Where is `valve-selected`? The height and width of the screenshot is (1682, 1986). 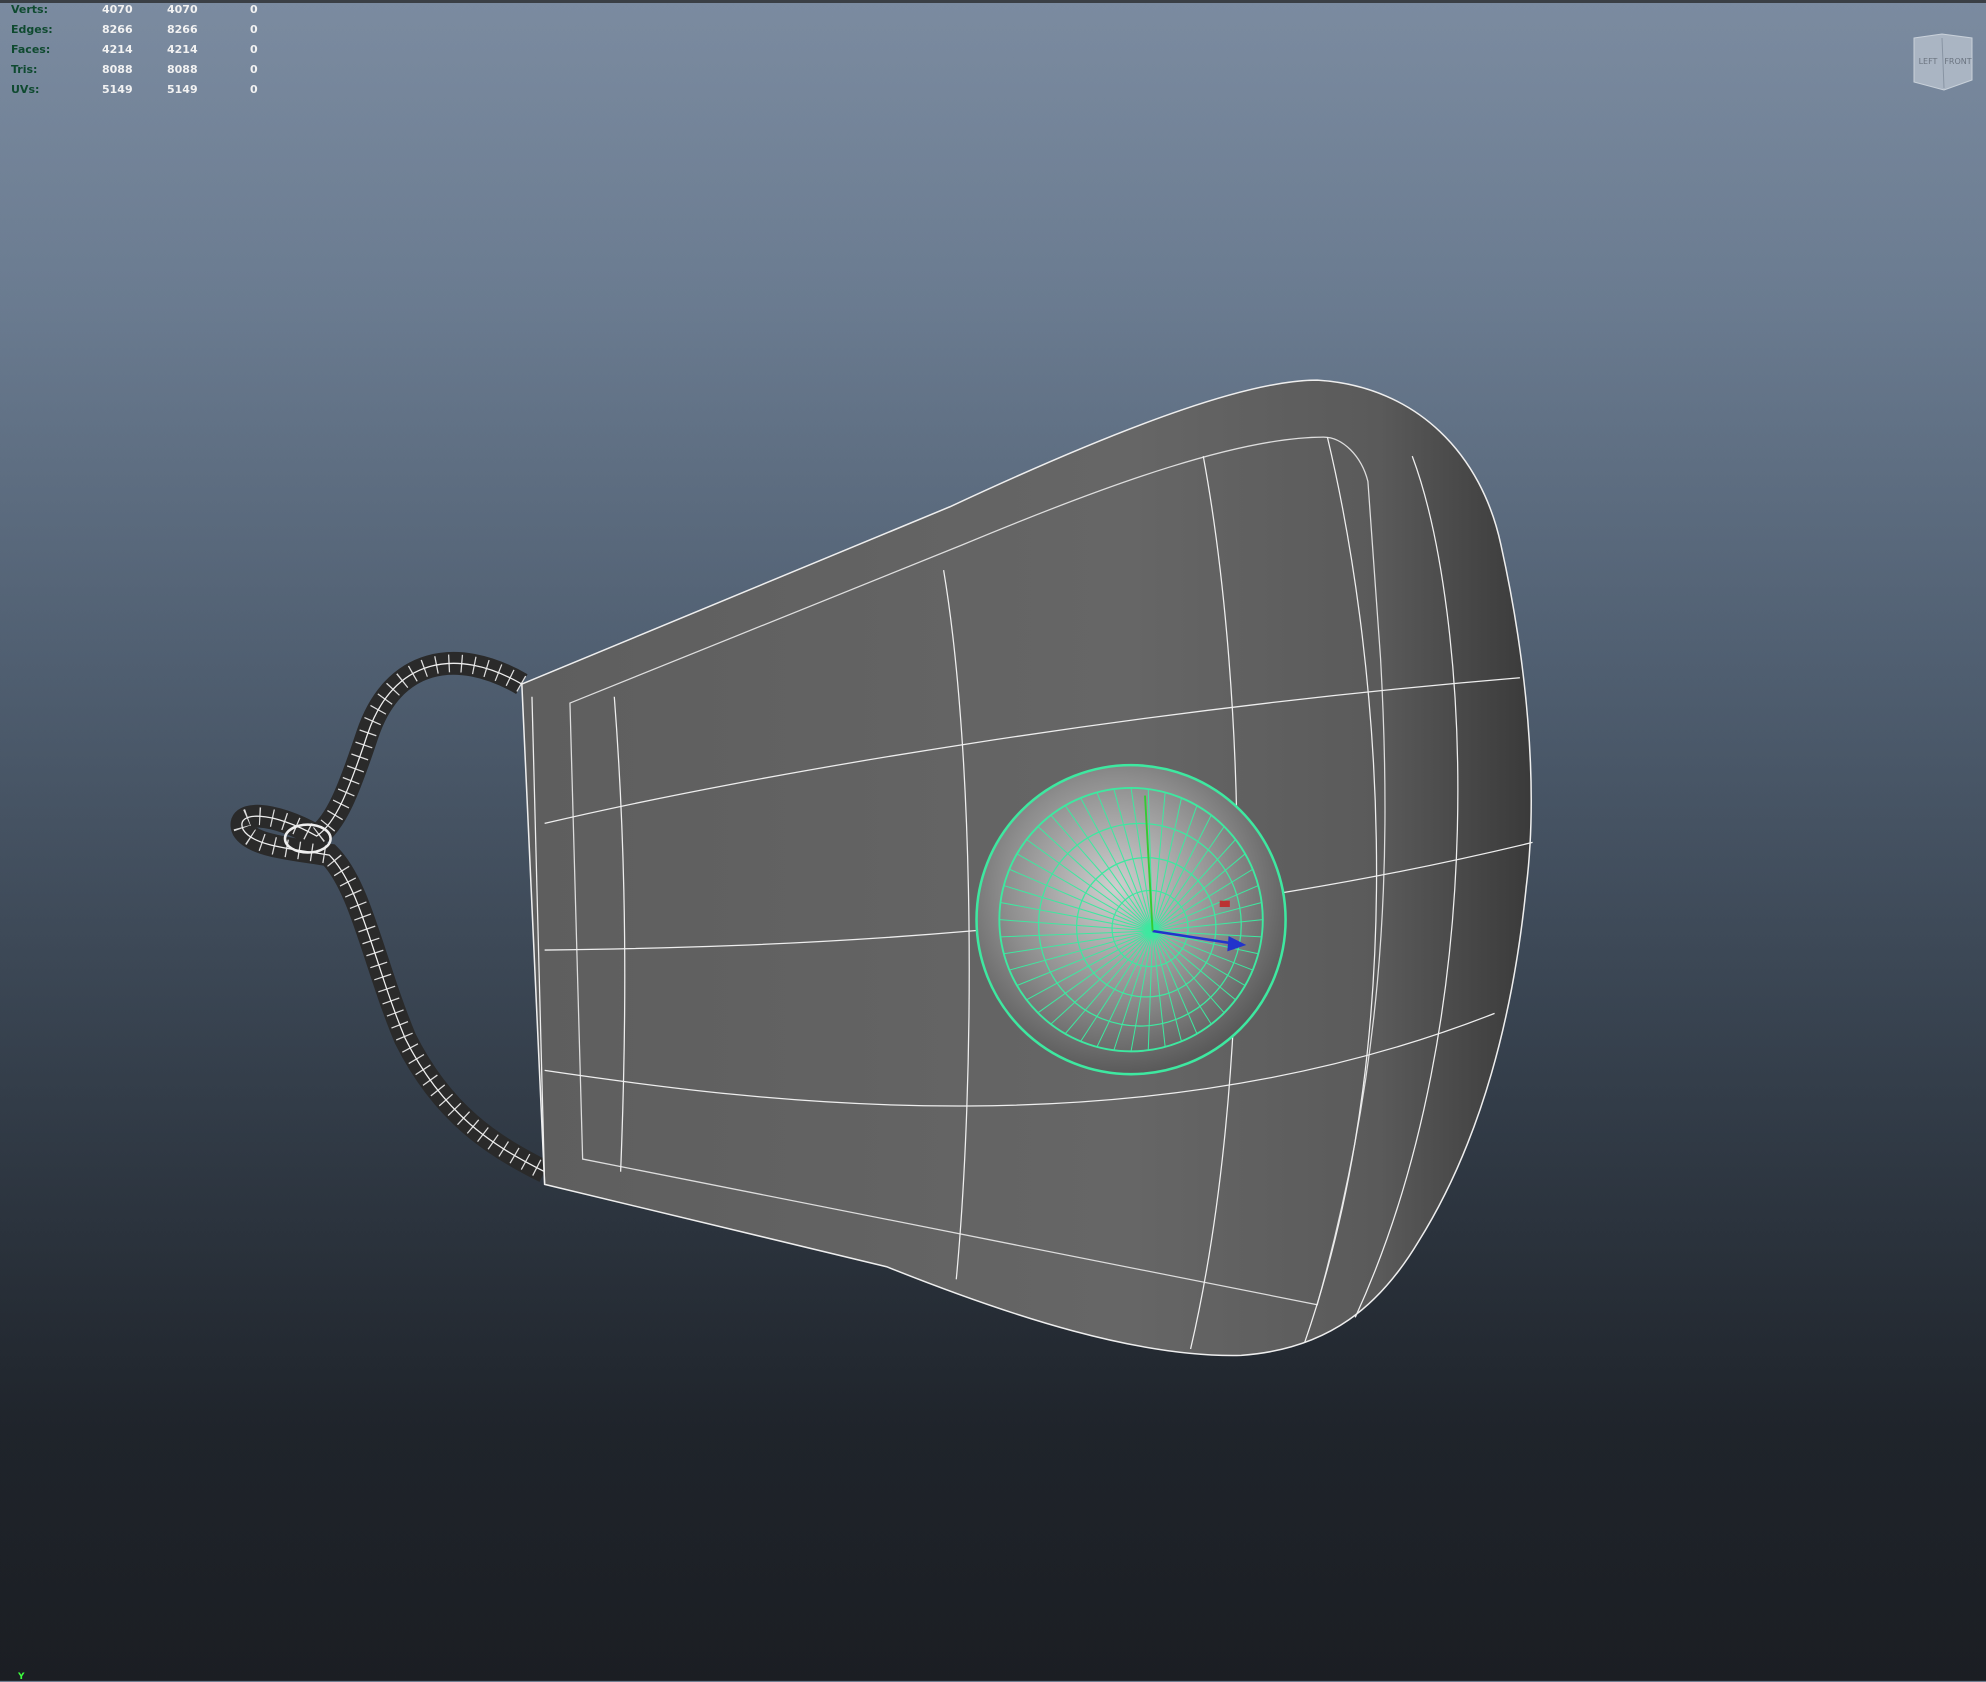 valve-selected is located at coordinates (1131, 919).